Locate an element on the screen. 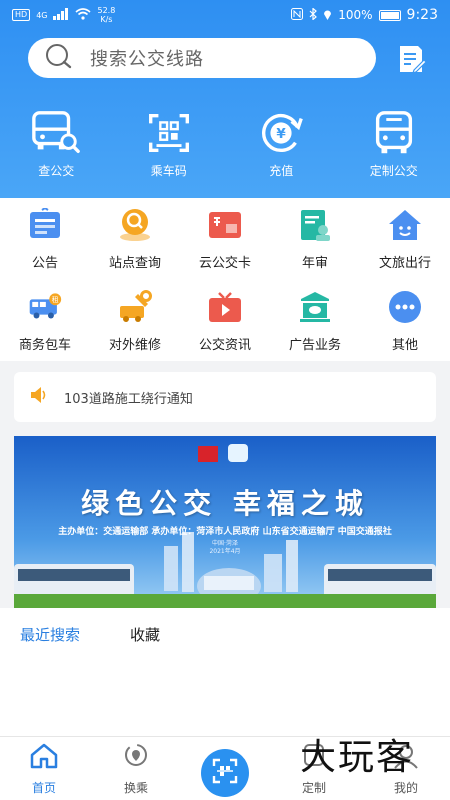 The height and width of the screenshot is (800, 450). recharge-yuan-icon: ¥ is located at coordinates (281, 133).